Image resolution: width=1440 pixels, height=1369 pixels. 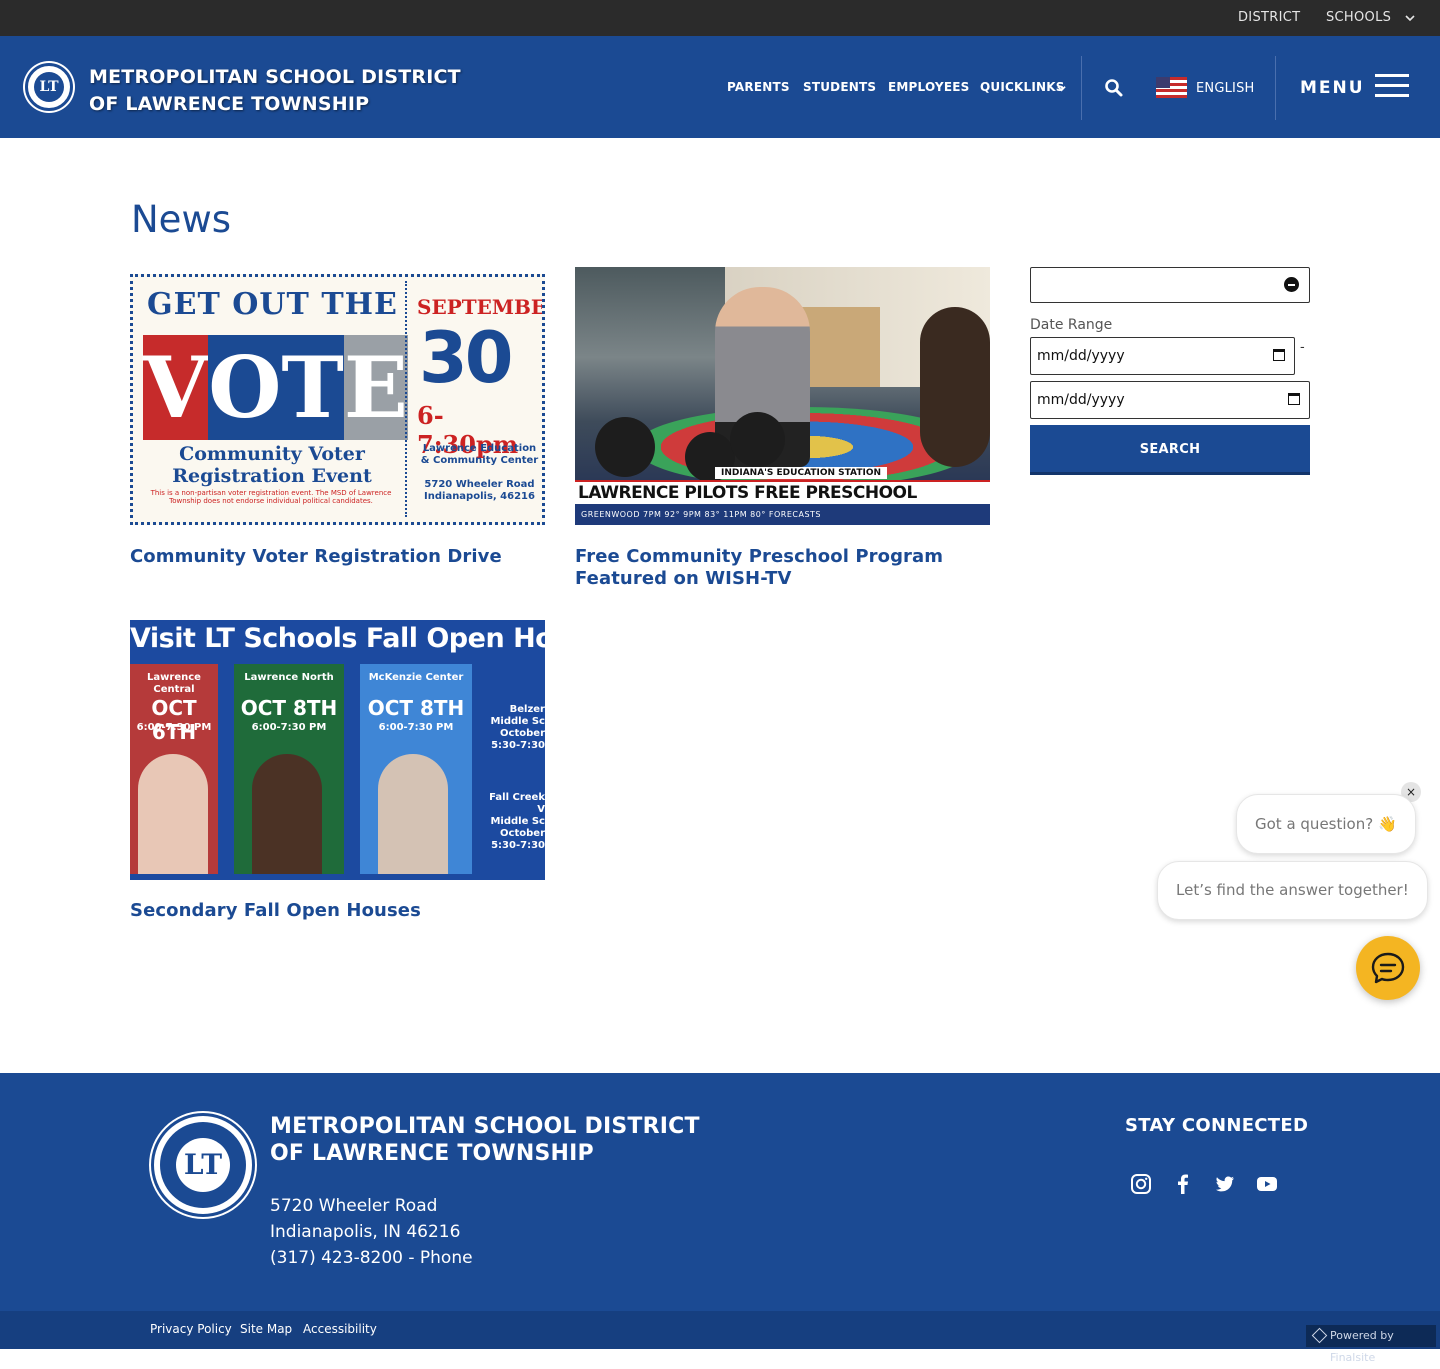 I want to click on school-name: Lawrence North, so click(x=289, y=677).